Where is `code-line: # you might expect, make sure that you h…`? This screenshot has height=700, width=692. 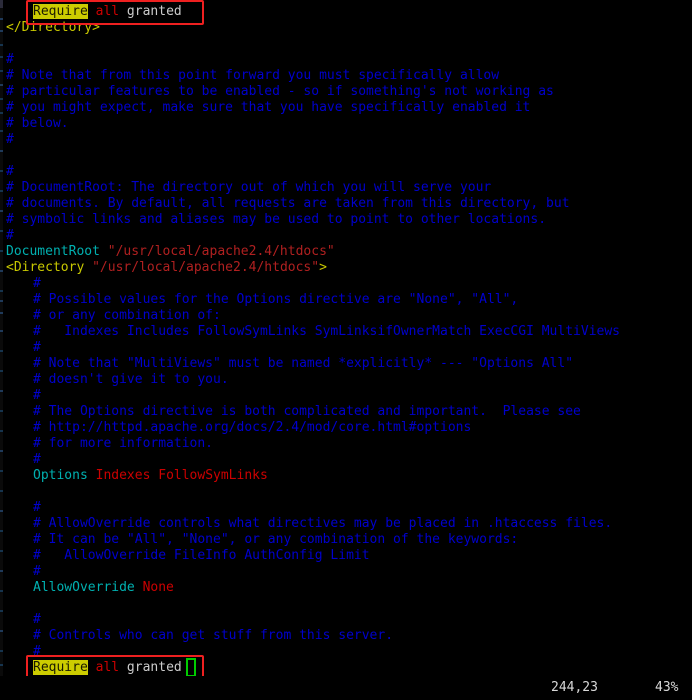 code-line: # you might expect, make sure that you h… is located at coordinates (268, 108).